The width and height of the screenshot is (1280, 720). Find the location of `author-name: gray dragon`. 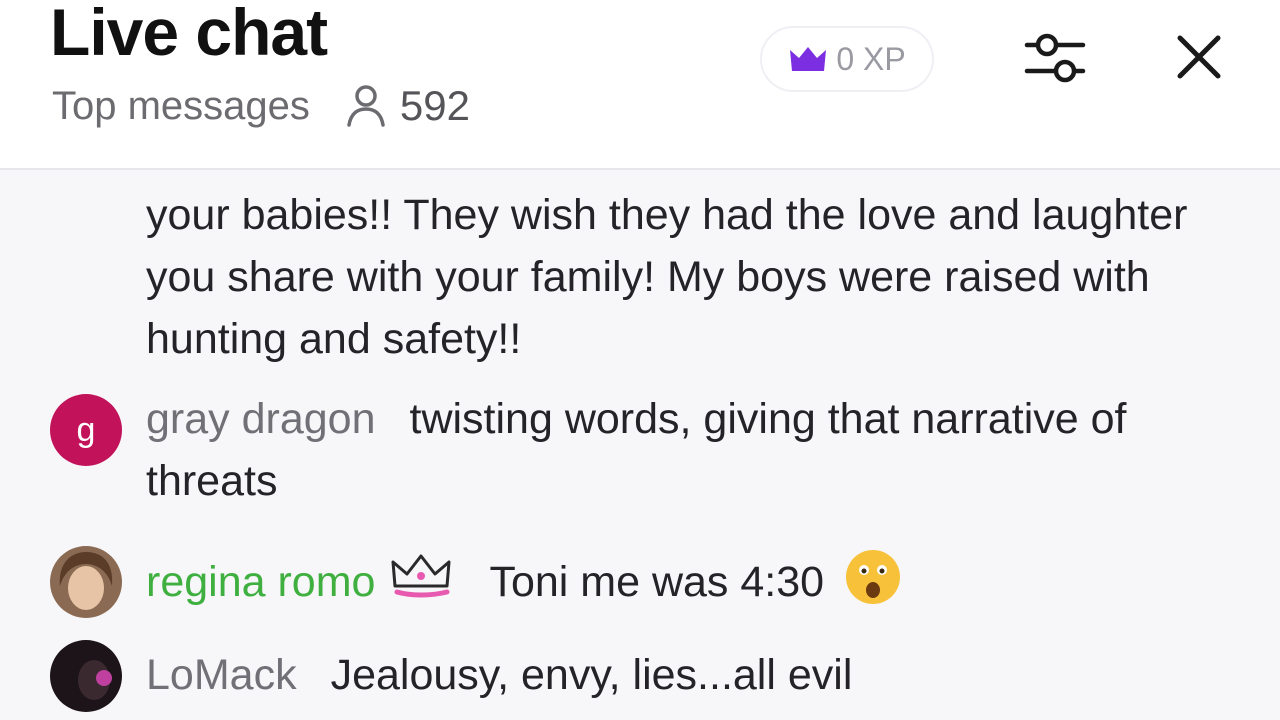

author-name: gray dragon is located at coordinates (261, 419).